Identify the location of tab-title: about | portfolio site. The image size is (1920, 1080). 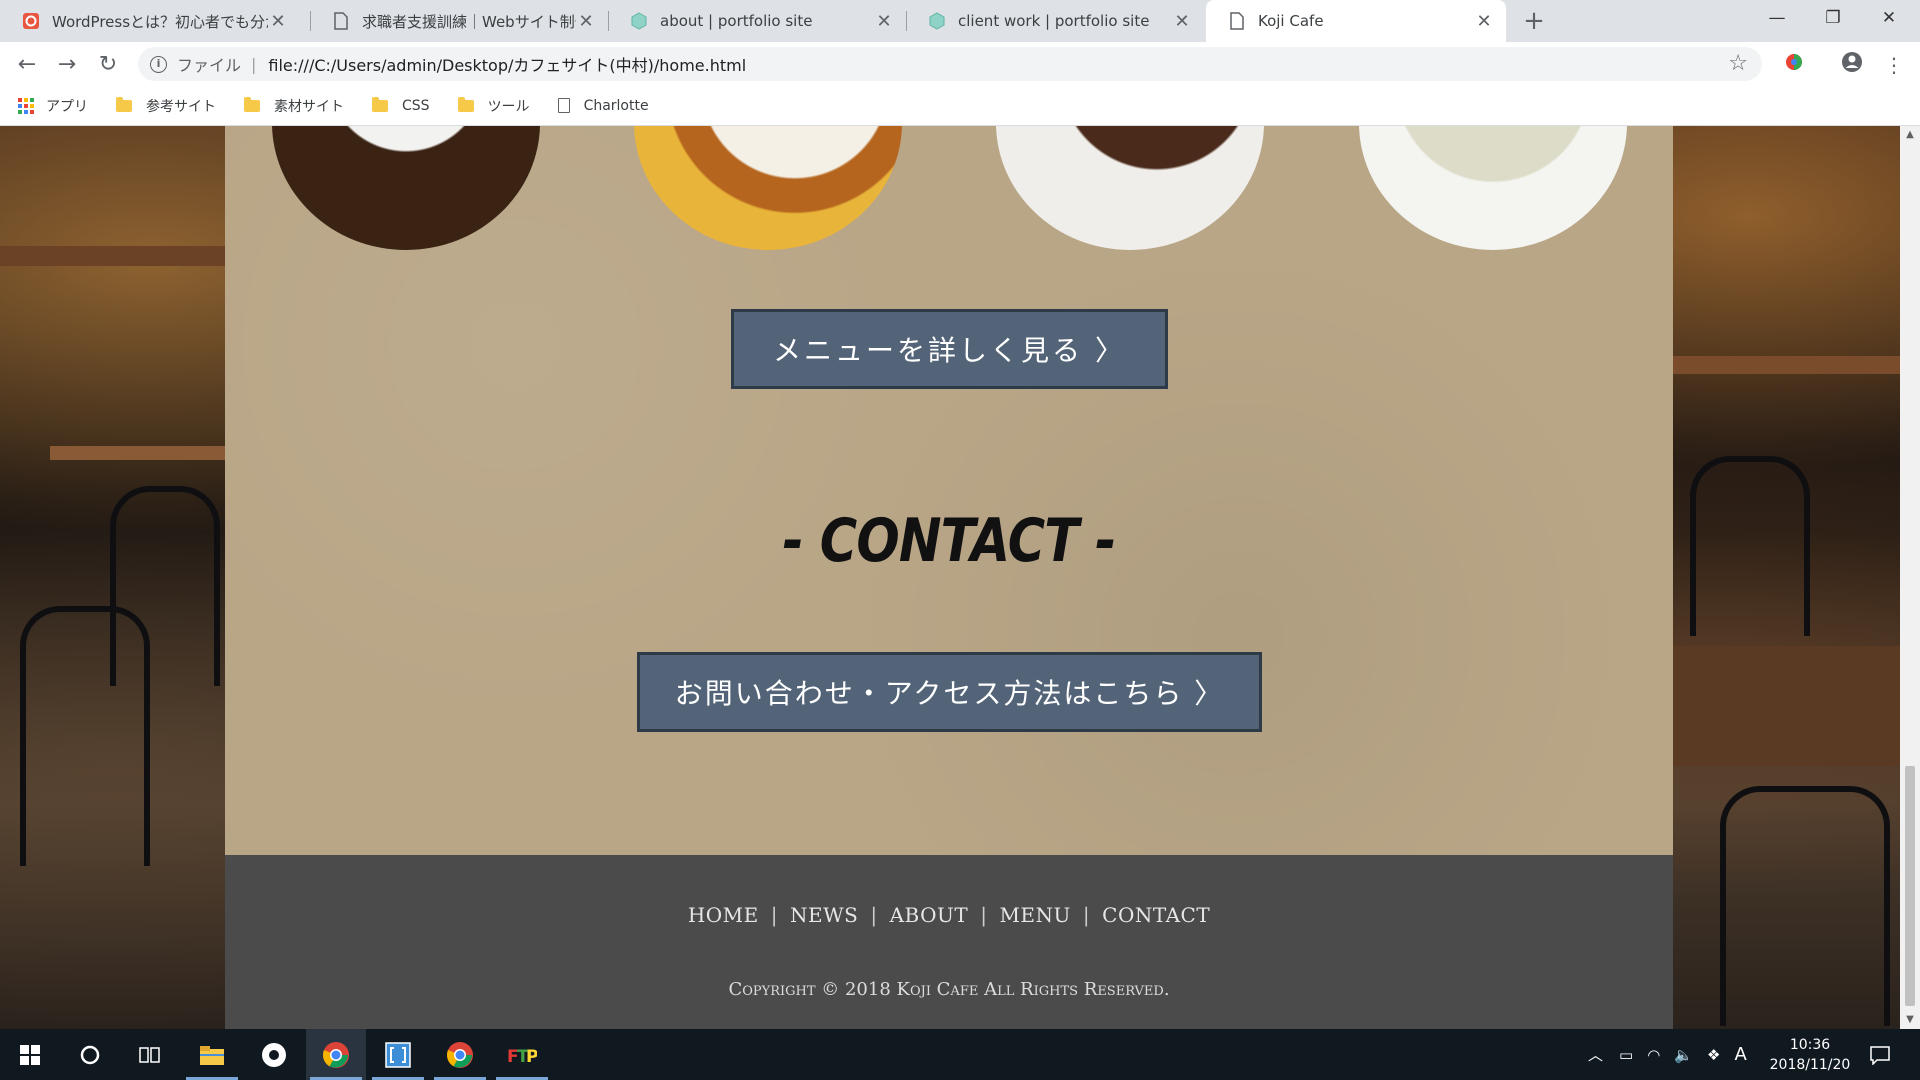
(736, 21).